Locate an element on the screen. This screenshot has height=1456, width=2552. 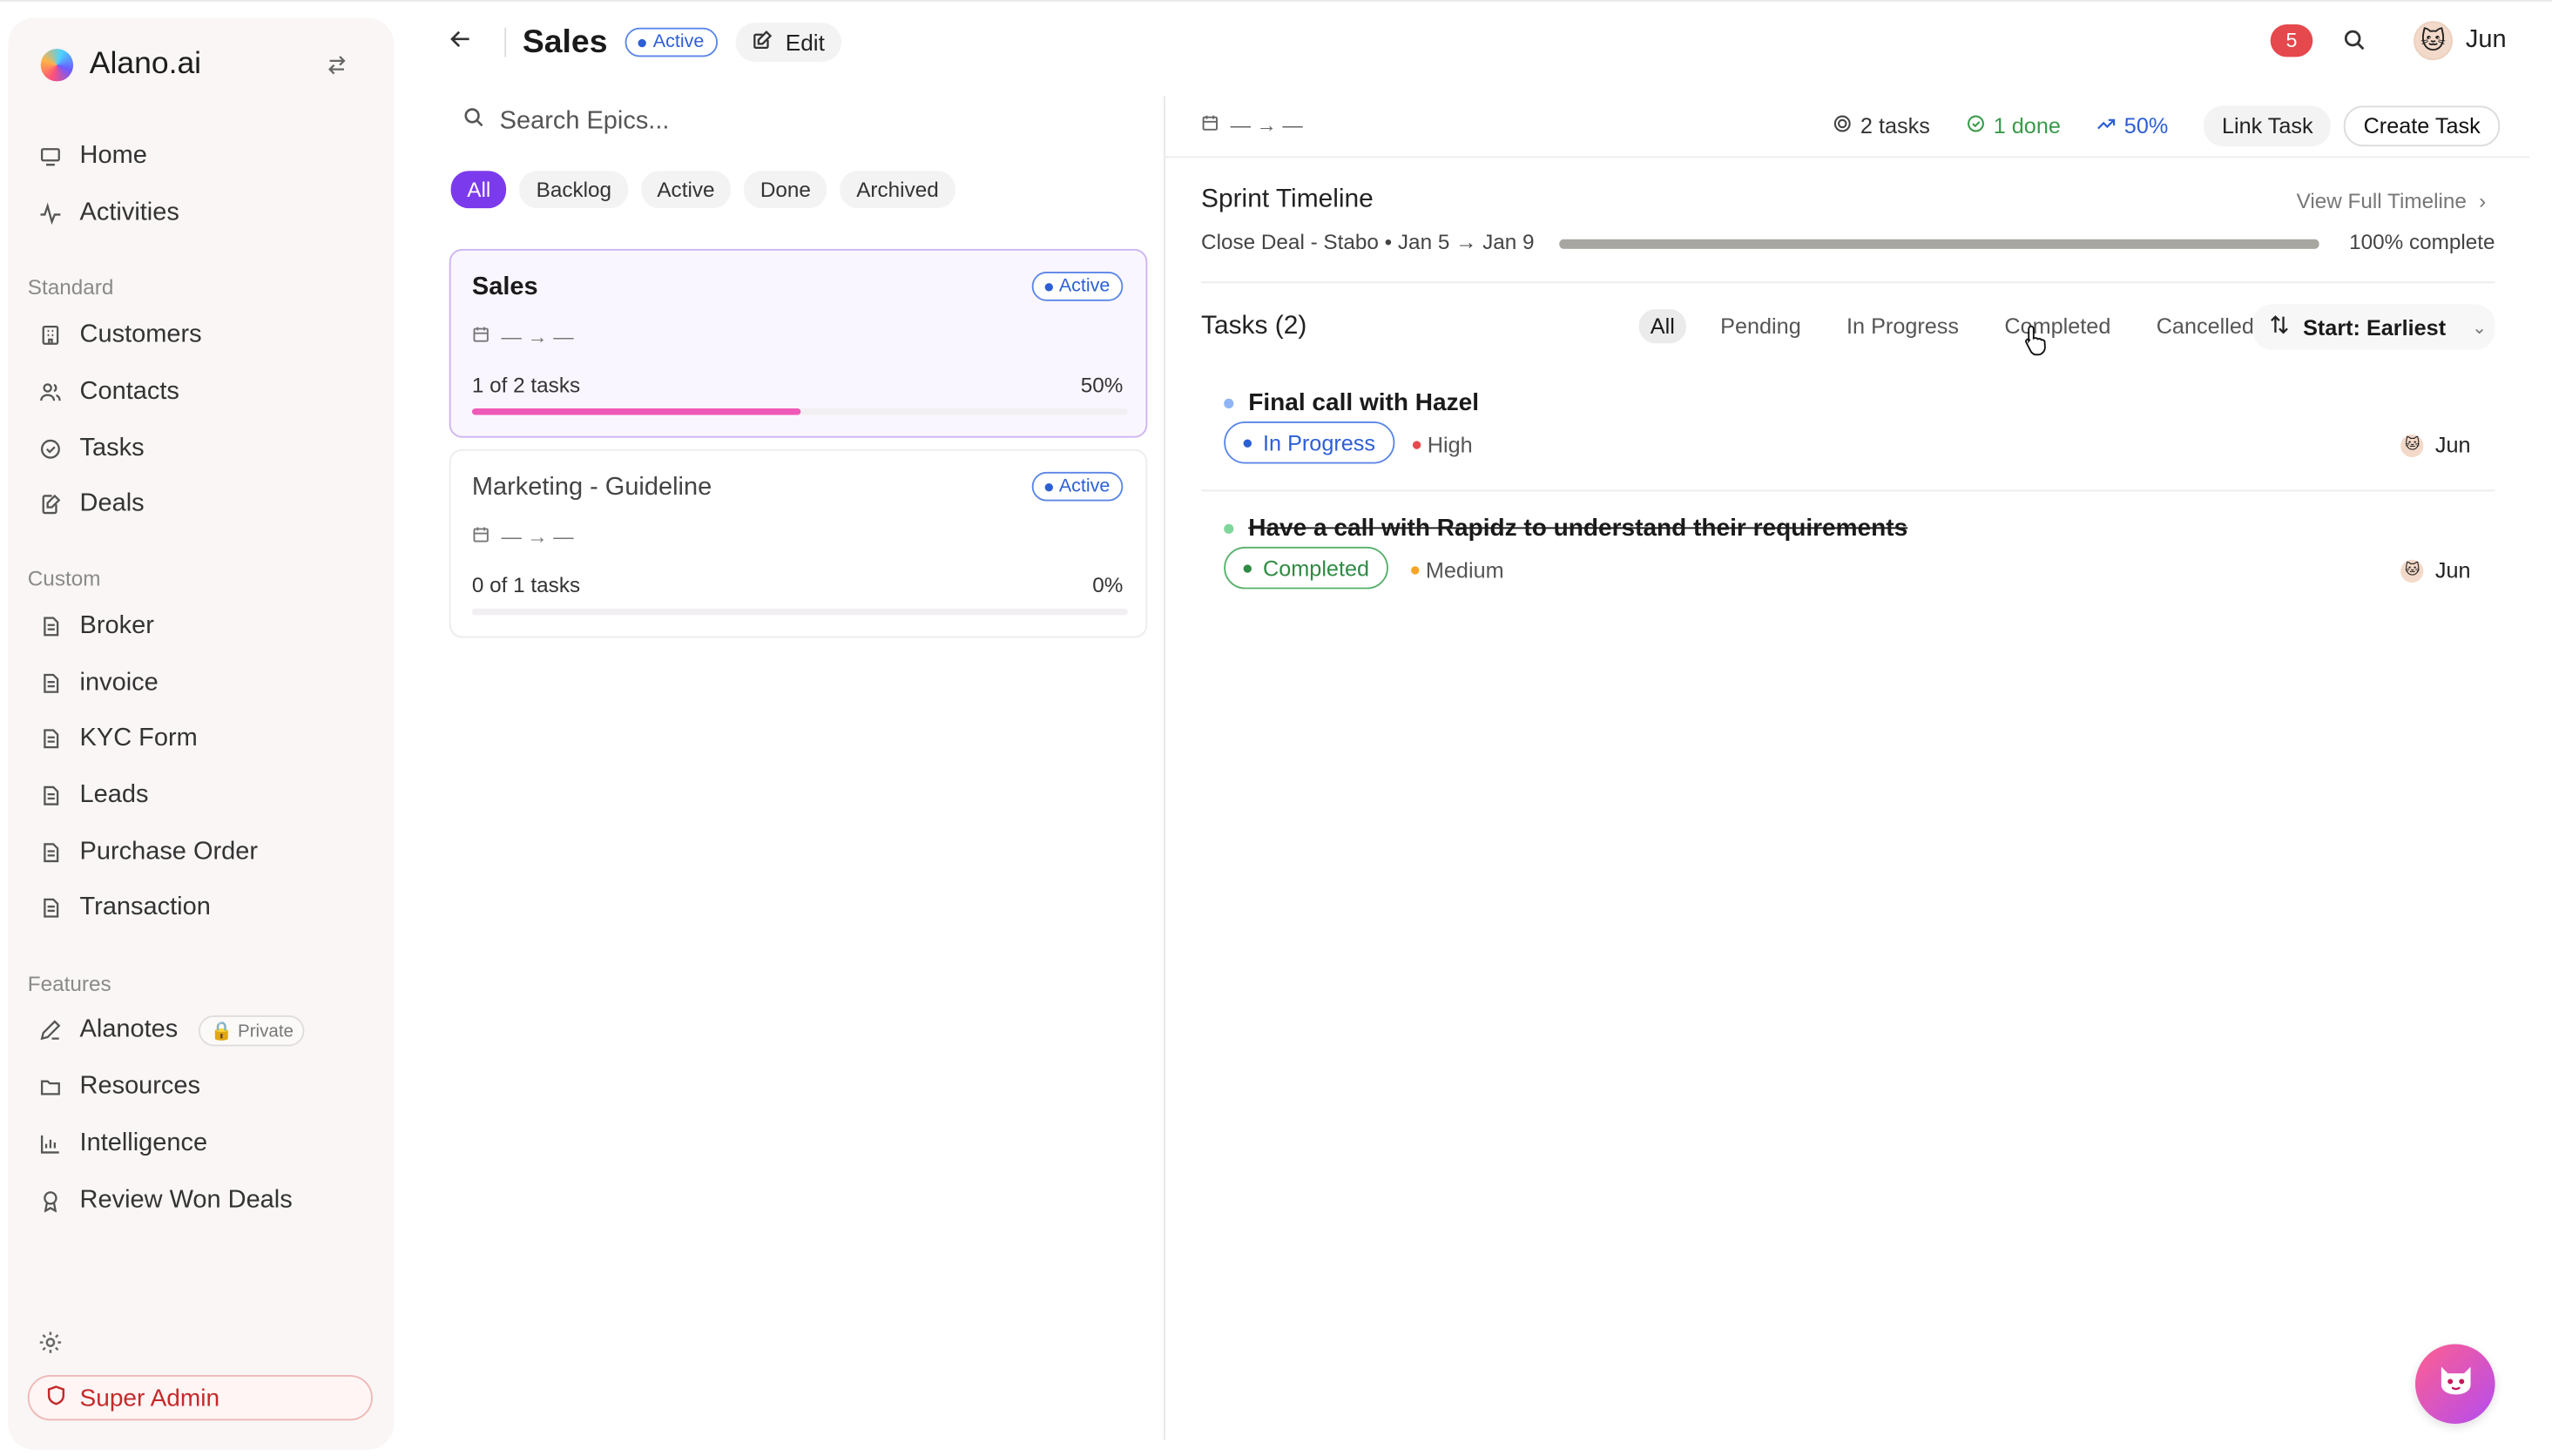
brand: Alano.ai is located at coordinates (121, 65).